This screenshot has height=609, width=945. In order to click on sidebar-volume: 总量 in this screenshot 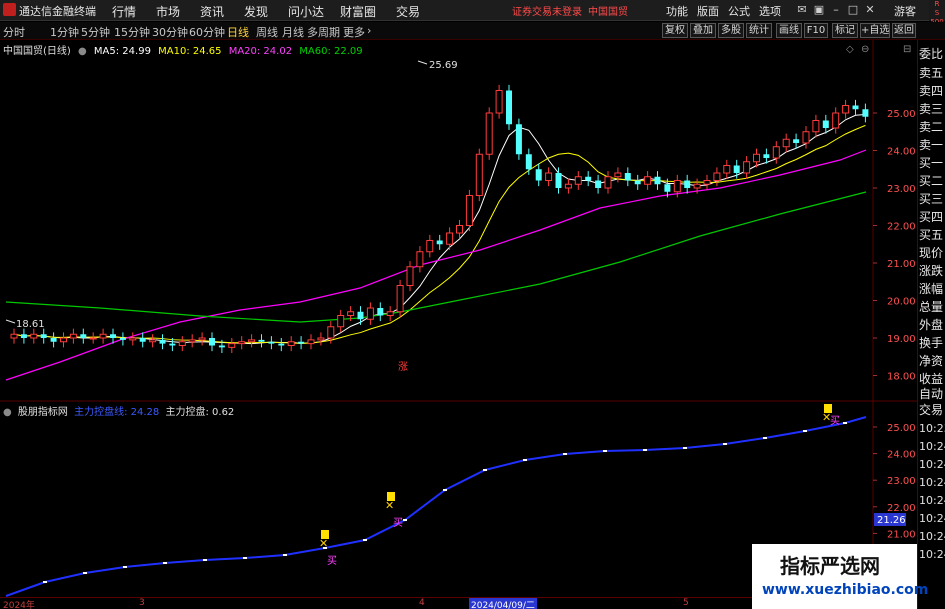, I will do `click(932, 307)`.